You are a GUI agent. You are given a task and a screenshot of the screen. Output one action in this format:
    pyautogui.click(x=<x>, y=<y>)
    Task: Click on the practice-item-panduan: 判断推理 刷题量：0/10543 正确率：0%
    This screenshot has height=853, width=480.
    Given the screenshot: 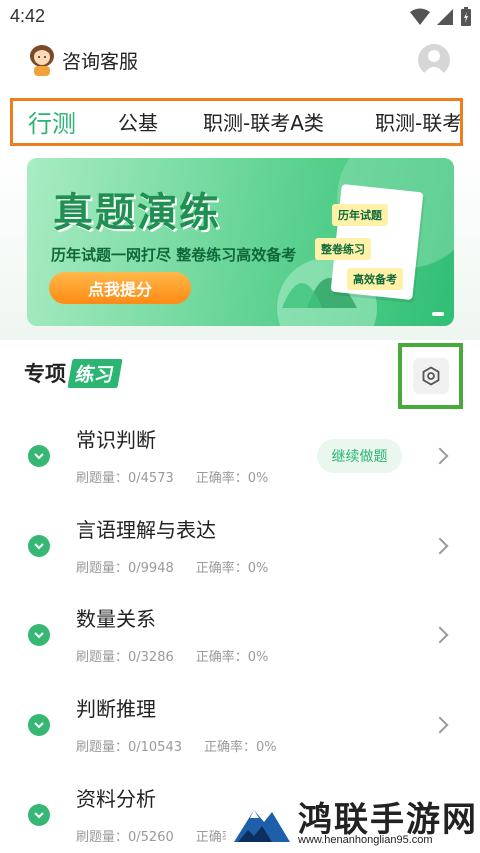 What is the action you would take?
    pyautogui.click(x=240, y=729)
    